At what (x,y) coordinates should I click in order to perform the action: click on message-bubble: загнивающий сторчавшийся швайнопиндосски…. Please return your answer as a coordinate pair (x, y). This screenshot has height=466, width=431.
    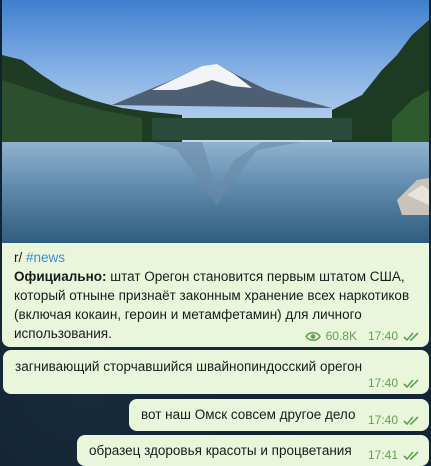
    Looking at the image, I should click on (216, 372).